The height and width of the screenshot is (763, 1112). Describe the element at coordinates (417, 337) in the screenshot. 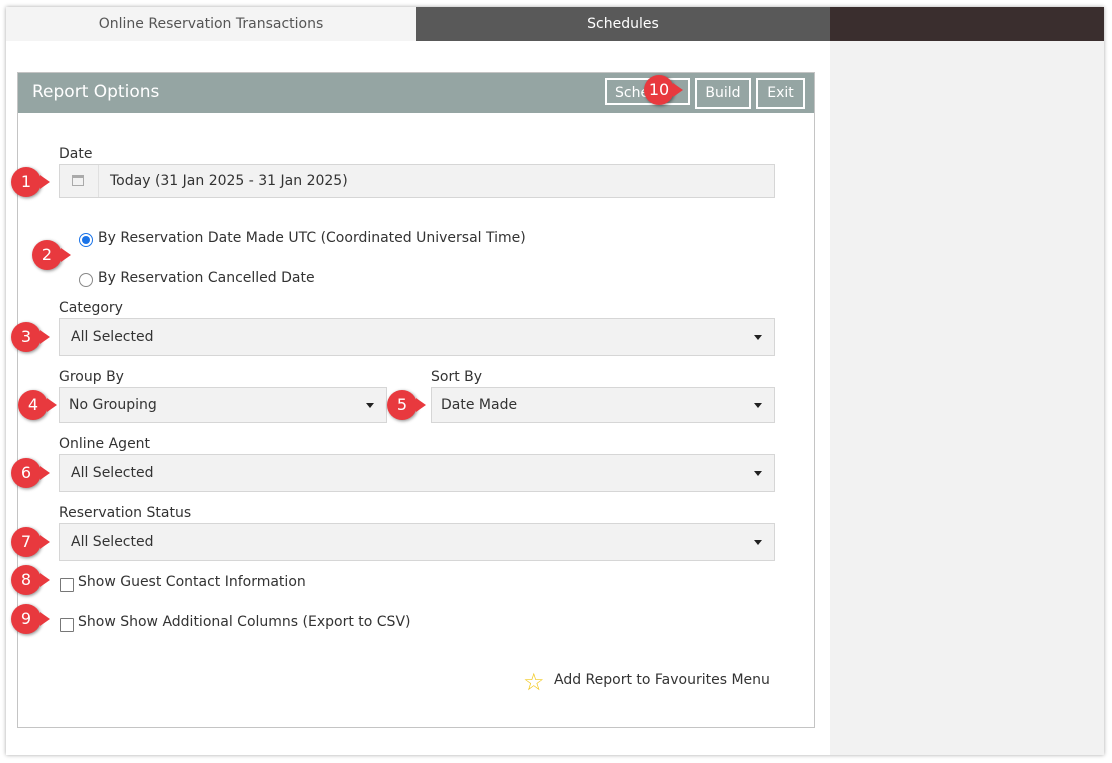

I see `category-select: All Selected` at that location.